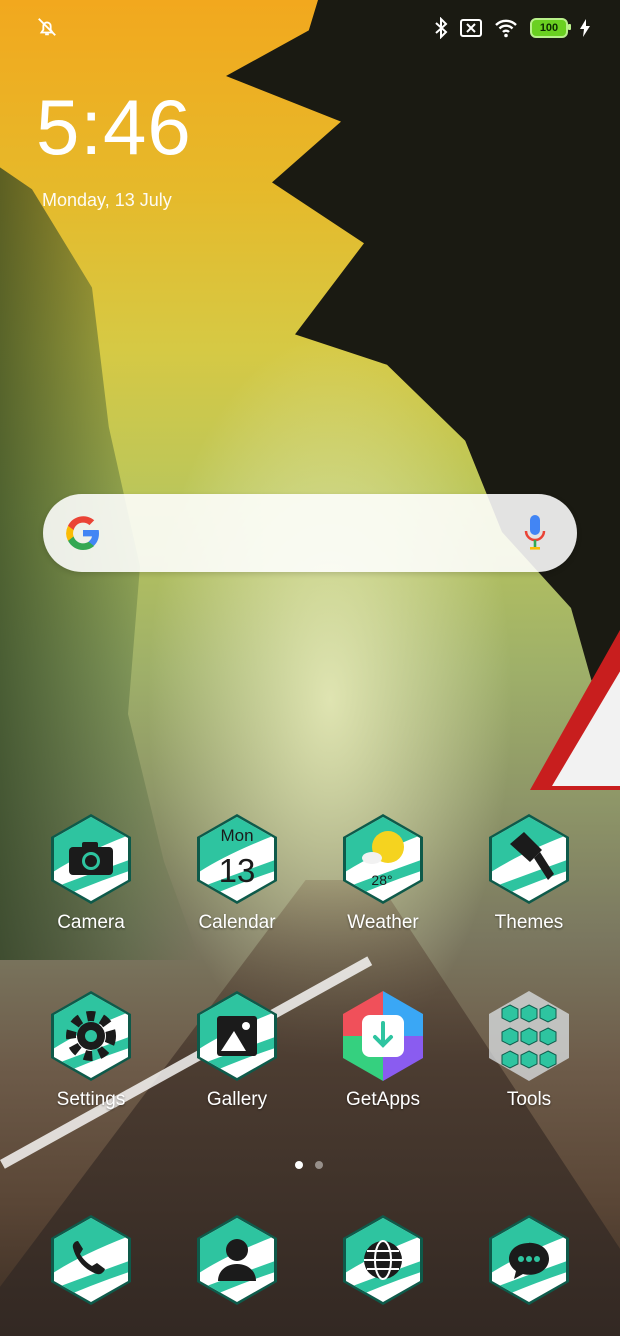 This screenshot has width=620, height=1336. I want to click on messages-icon, so click(529, 1260).